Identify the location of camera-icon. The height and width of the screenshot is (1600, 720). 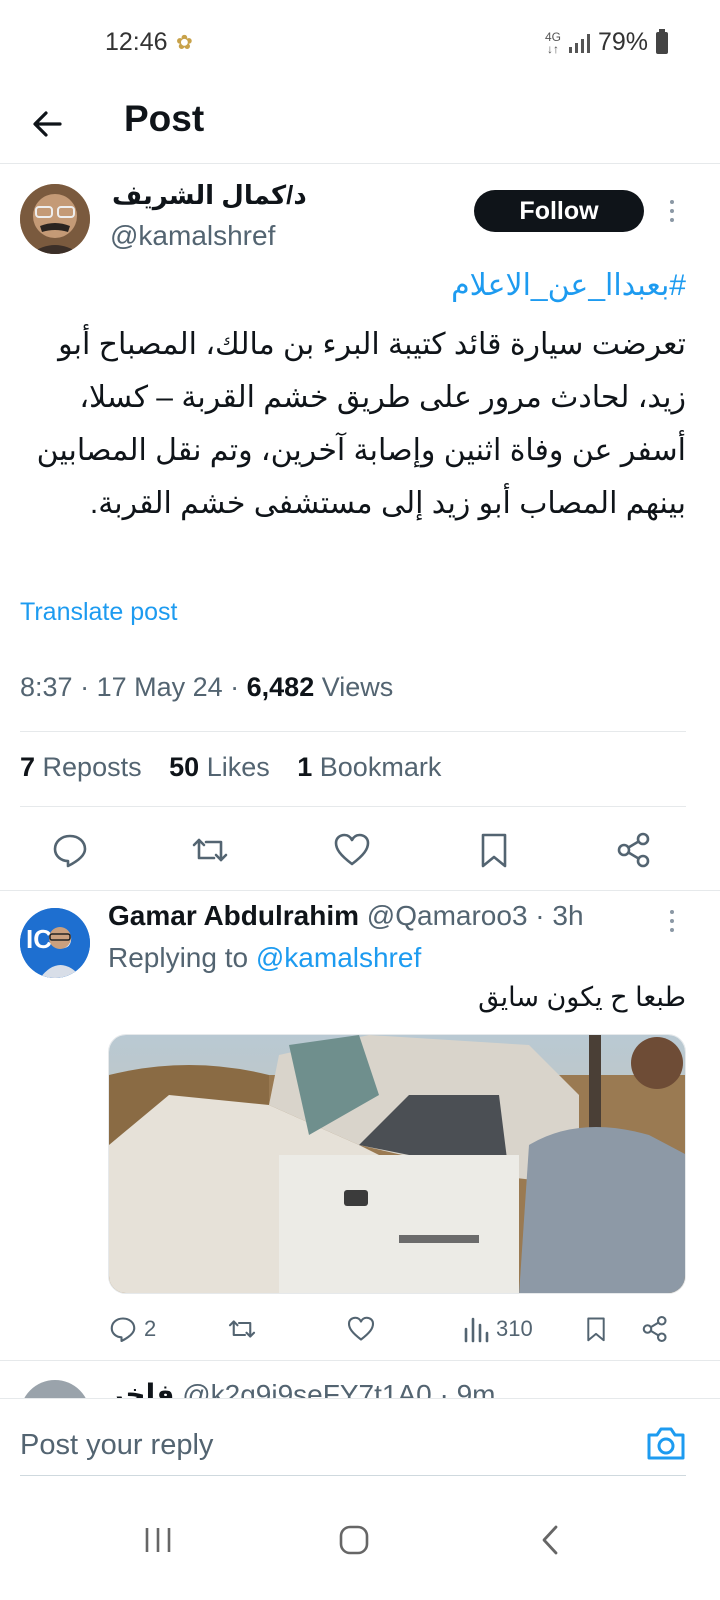
(666, 1443).